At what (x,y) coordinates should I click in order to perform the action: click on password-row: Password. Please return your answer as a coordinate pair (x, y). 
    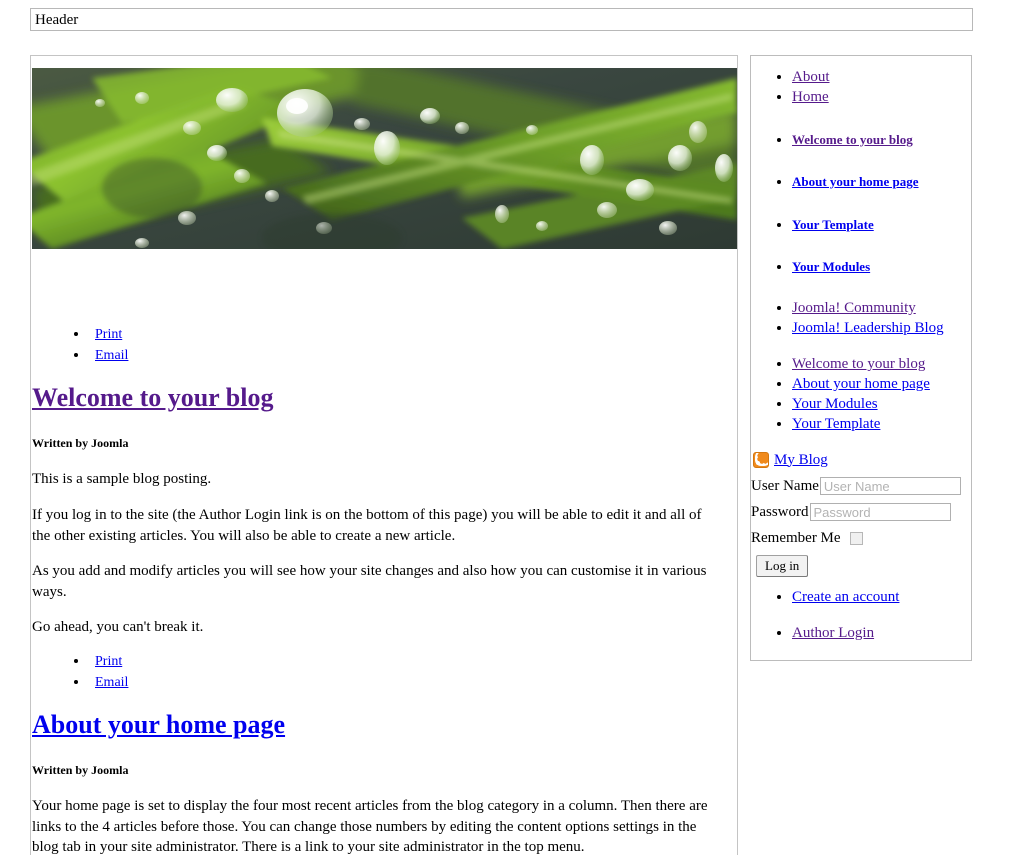
    Looking at the image, I should click on (851, 512).